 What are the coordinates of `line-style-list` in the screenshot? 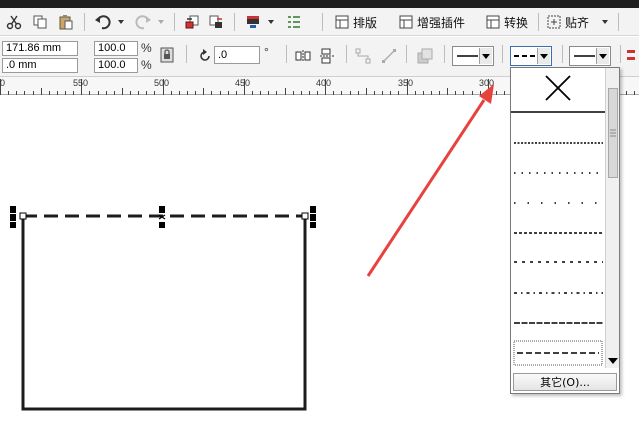 It's located at (558, 218).